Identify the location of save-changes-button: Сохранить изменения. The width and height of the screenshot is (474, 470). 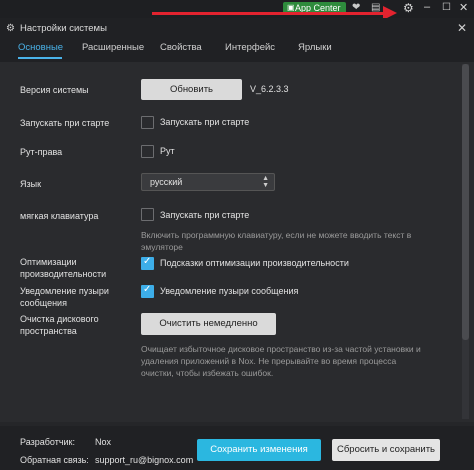
(259, 450).